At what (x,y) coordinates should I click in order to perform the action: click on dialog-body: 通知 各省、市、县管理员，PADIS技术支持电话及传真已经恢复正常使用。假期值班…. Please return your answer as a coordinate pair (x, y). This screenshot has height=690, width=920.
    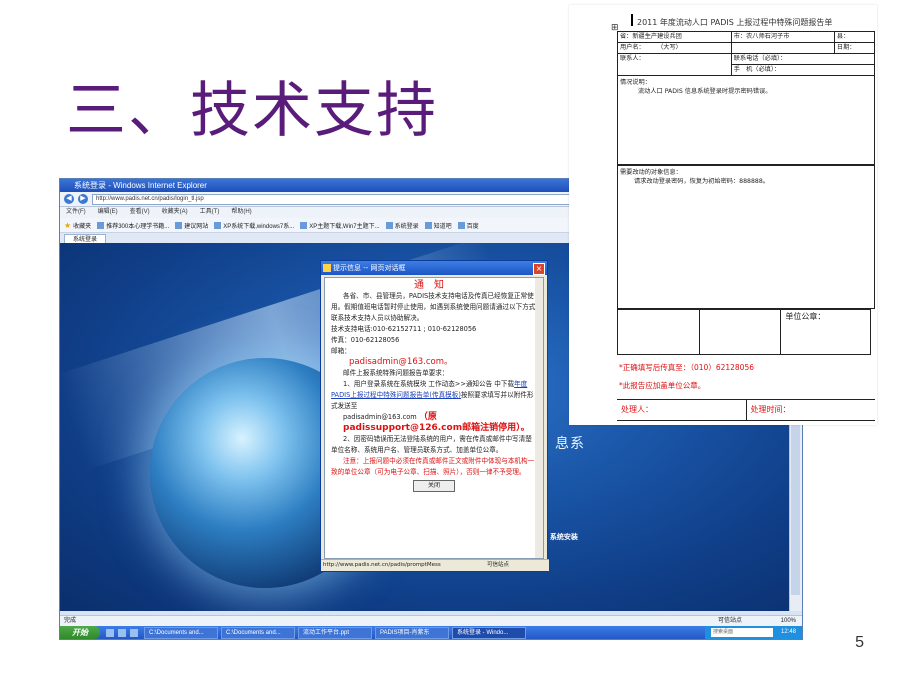
    Looking at the image, I should click on (434, 418).